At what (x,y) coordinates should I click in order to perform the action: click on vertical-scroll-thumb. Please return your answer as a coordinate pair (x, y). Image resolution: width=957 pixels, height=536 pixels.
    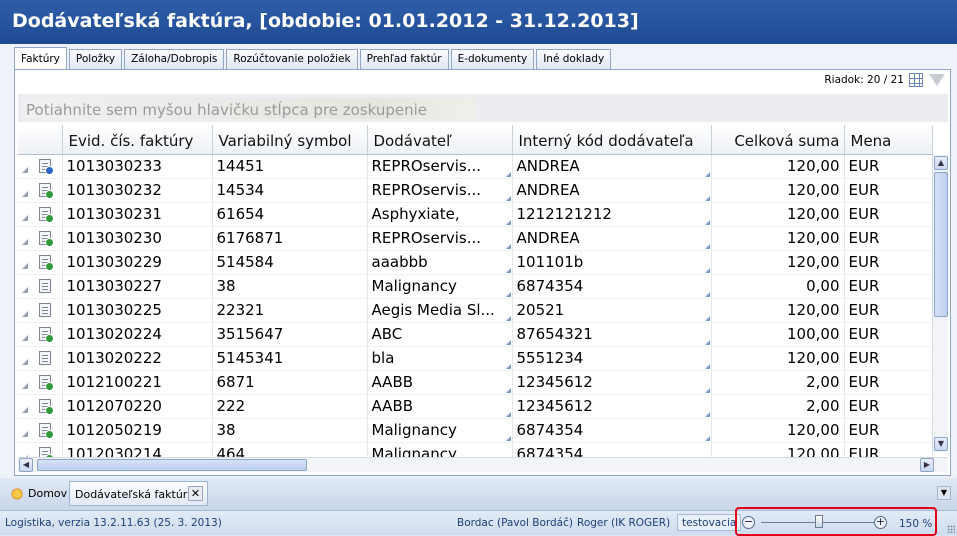
    Looking at the image, I should click on (941, 244).